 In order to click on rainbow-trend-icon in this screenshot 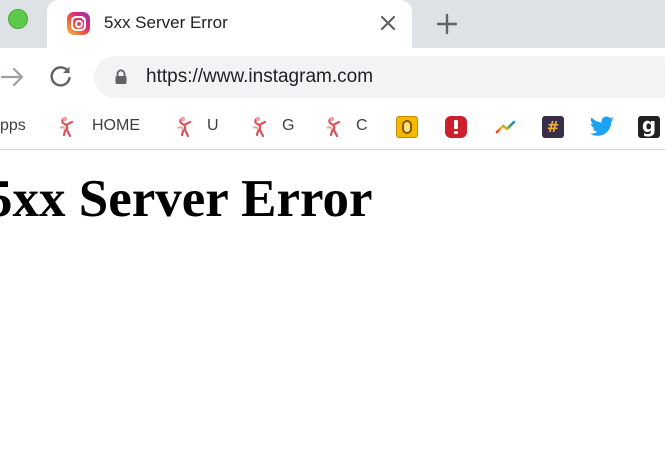, I will do `click(505, 127)`.